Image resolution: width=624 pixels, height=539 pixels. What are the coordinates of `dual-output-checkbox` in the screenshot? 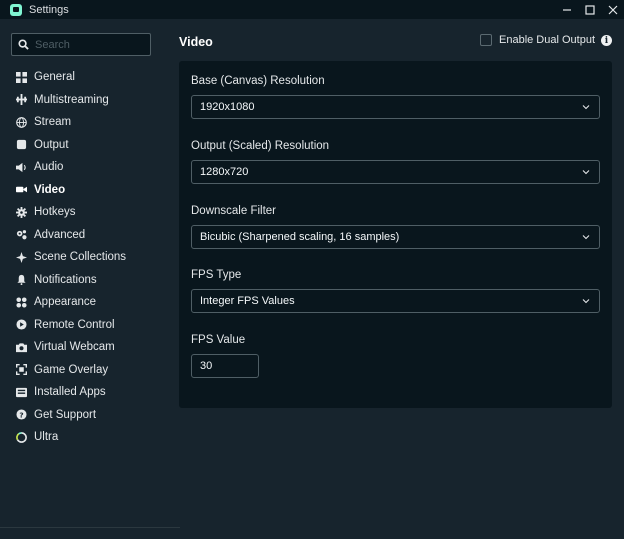 It's located at (486, 40).